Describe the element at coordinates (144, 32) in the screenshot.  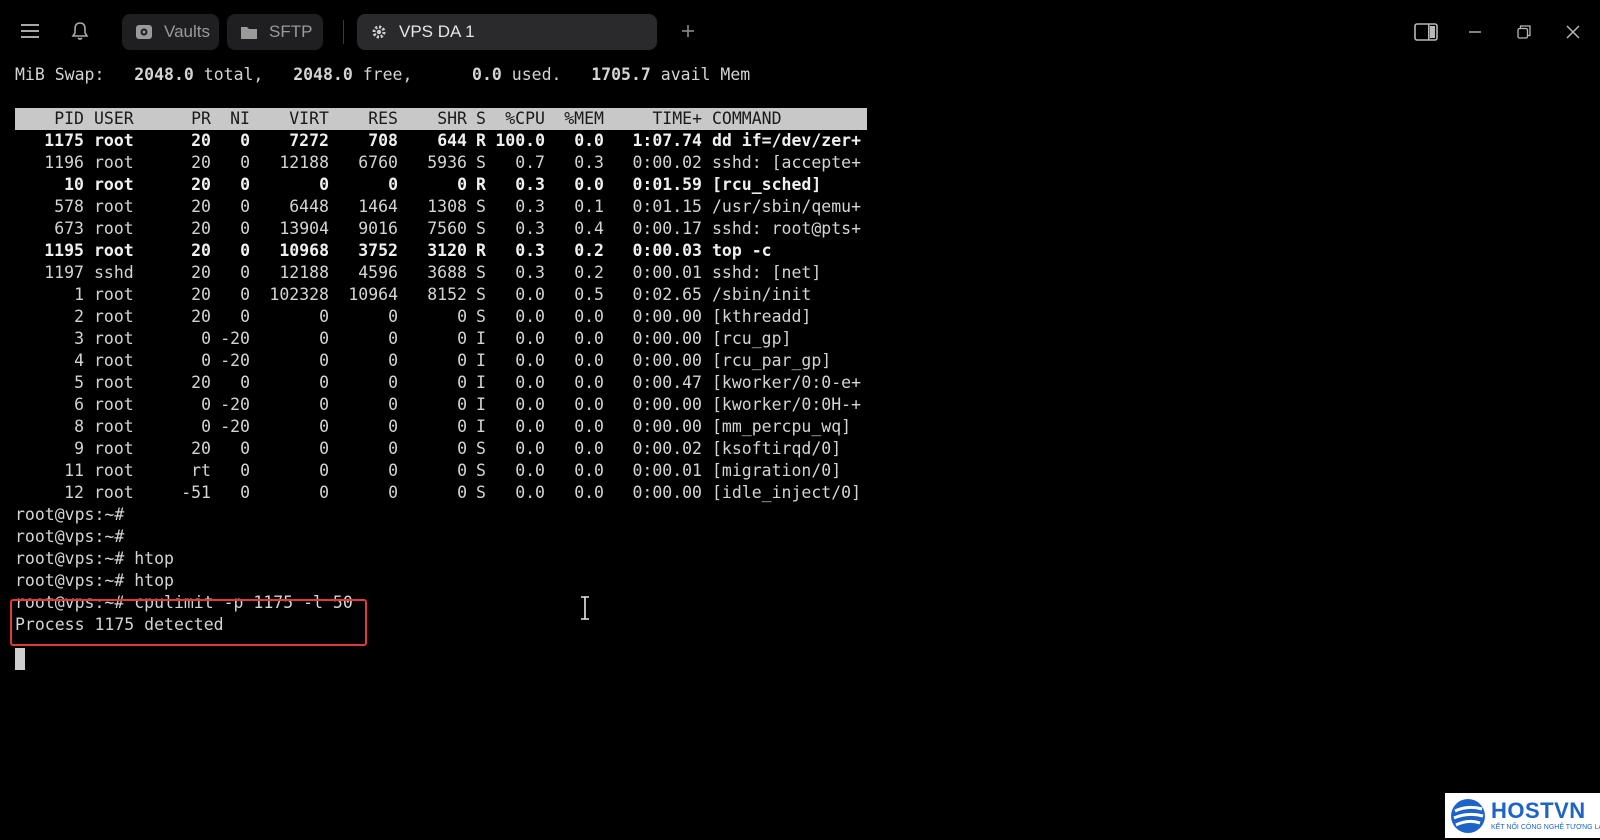
I see `vault-icon` at that location.